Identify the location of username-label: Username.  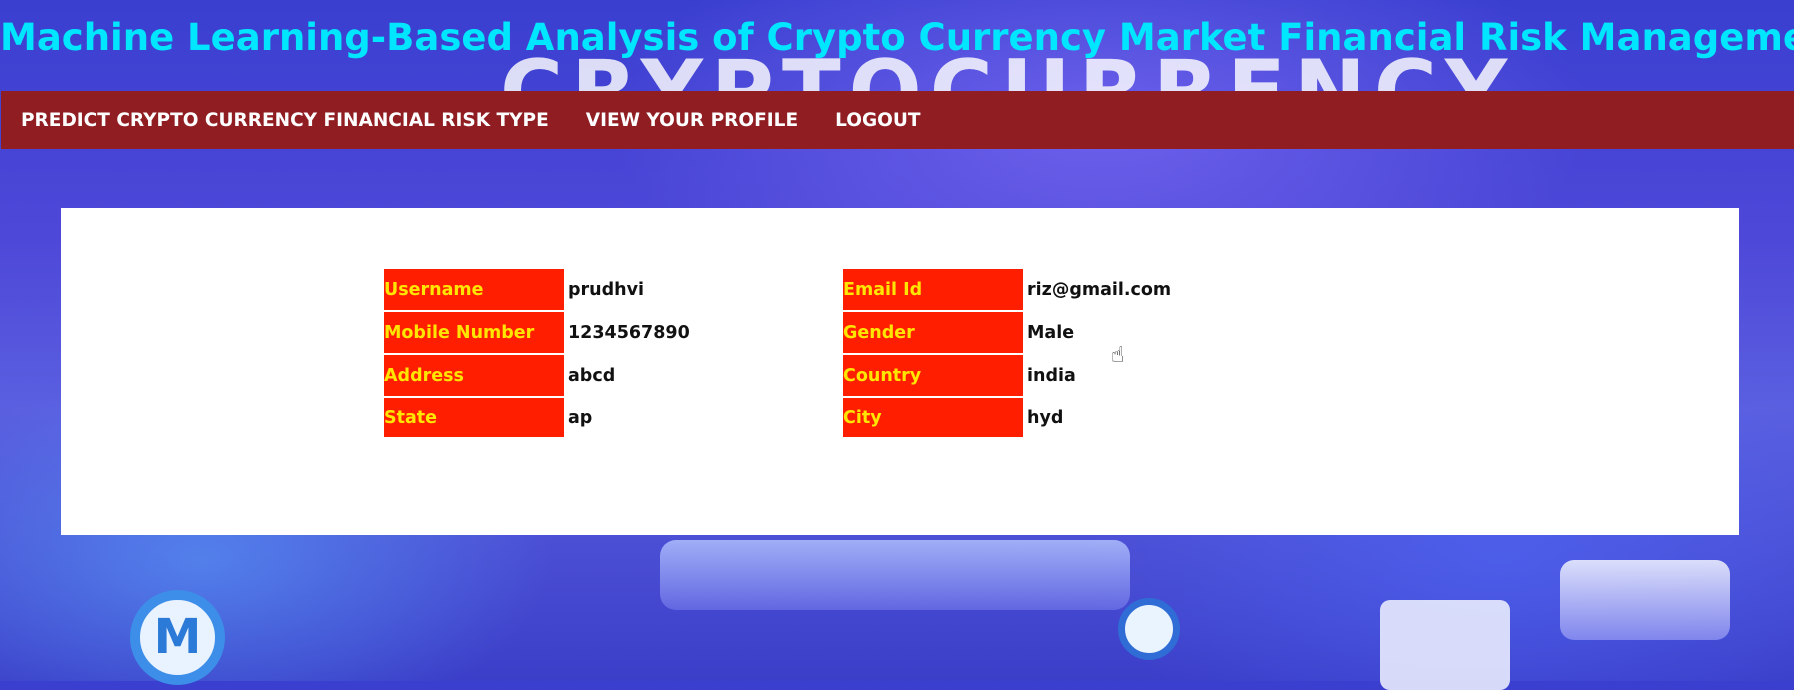
(474, 289).